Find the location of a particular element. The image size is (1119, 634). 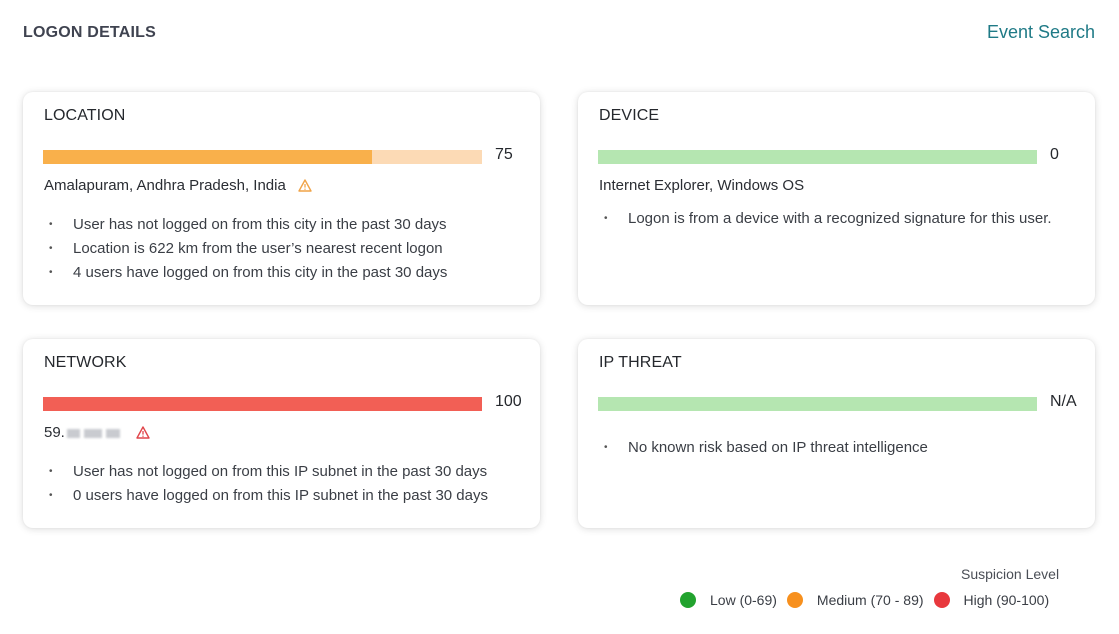

location-text: Amalapuram, Andhra Pradesh, India is located at coordinates (165, 185).